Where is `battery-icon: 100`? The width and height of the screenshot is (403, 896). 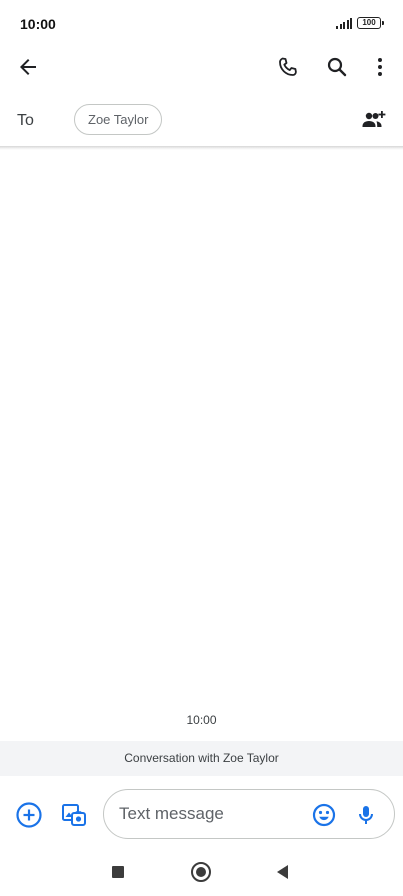 battery-icon: 100 is located at coordinates (370, 23).